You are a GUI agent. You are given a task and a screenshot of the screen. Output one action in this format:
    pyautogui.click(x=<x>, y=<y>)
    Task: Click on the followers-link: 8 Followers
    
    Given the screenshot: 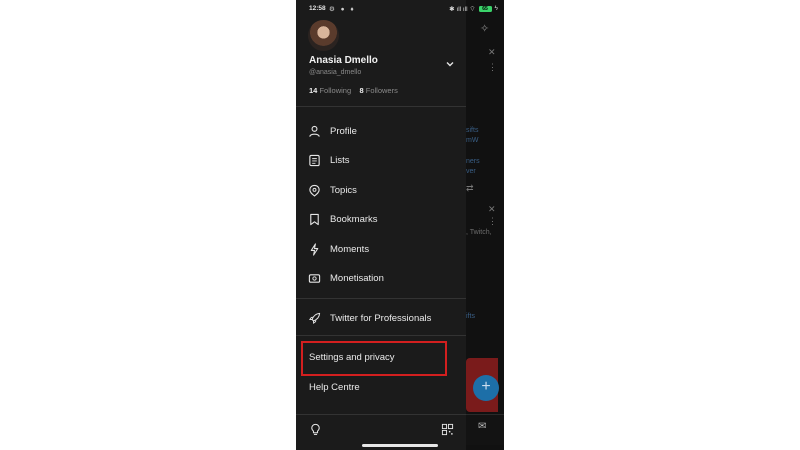 What is the action you would take?
    pyautogui.click(x=378, y=90)
    